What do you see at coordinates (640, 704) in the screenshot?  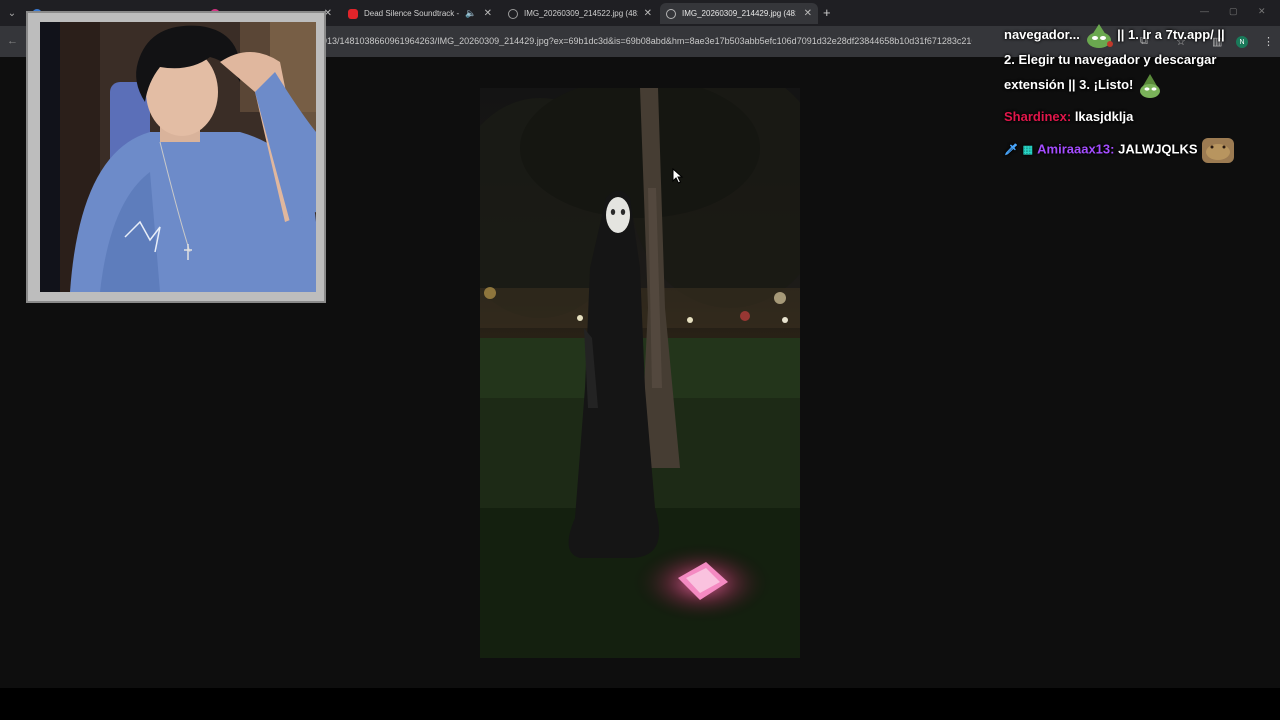 I see `bottom-bar` at bounding box center [640, 704].